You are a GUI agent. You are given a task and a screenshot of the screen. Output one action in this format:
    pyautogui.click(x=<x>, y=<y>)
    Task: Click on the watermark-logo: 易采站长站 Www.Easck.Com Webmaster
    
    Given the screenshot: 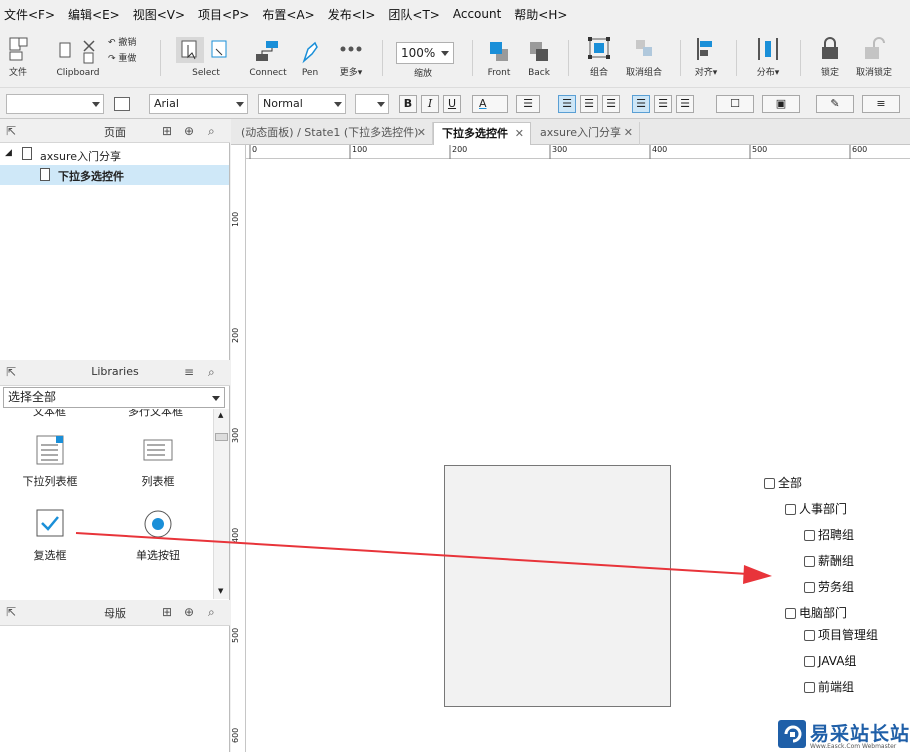 What is the action you would take?
    pyautogui.click(x=843, y=735)
    